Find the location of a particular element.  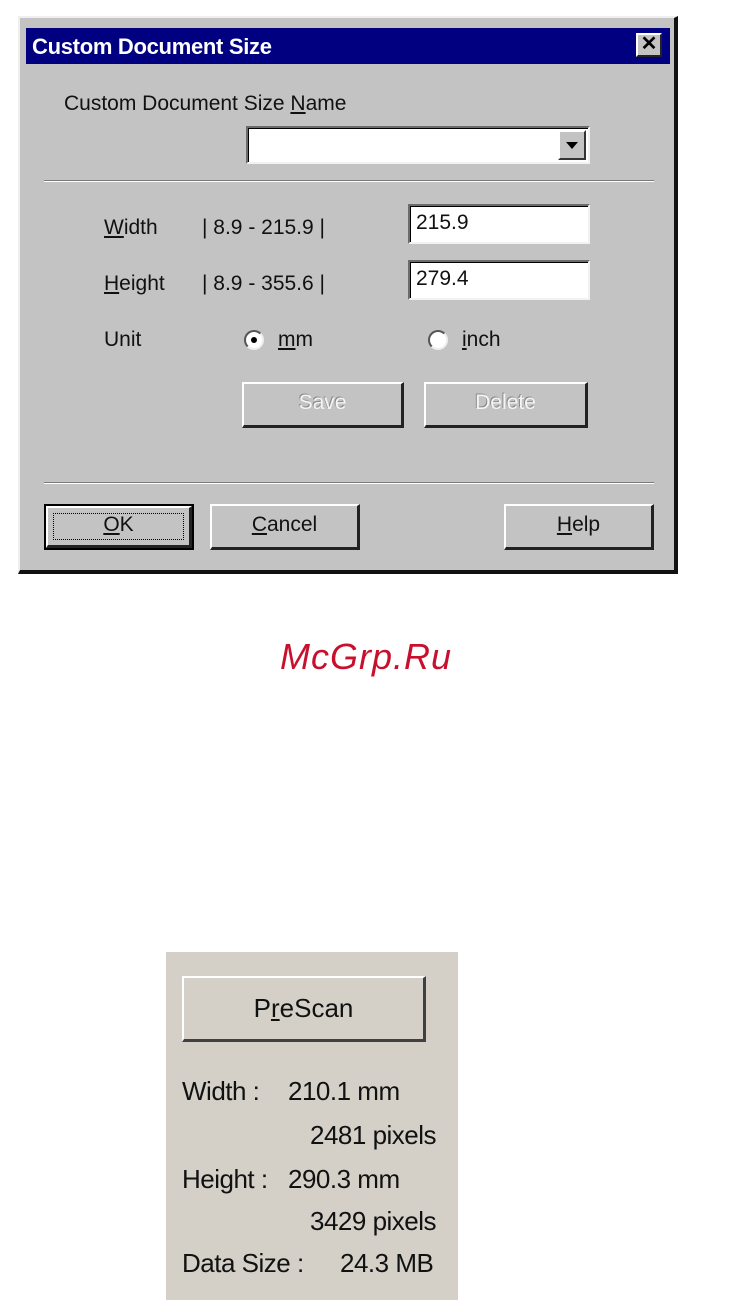

scan-height-pixels: 3429 pixels is located at coordinates (373, 1221).